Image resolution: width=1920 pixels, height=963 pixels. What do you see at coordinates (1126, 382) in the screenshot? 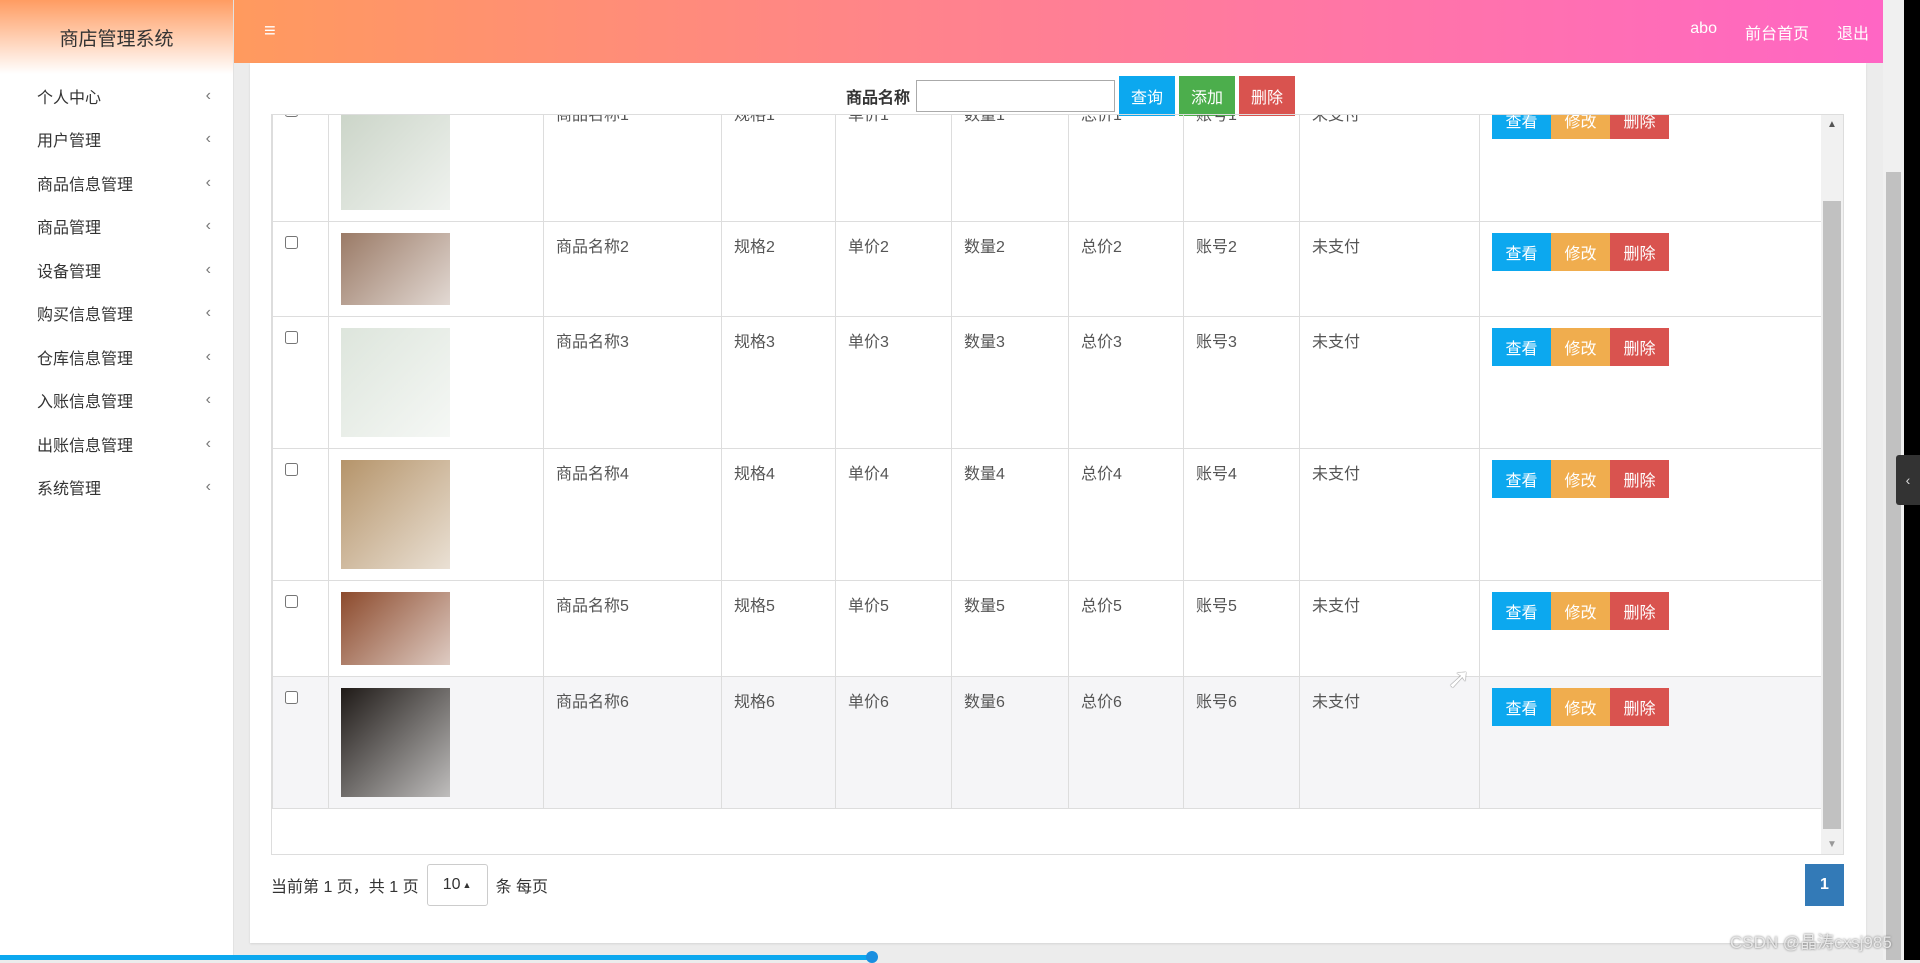
I see `cell-total: 总价3` at bounding box center [1126, 382].